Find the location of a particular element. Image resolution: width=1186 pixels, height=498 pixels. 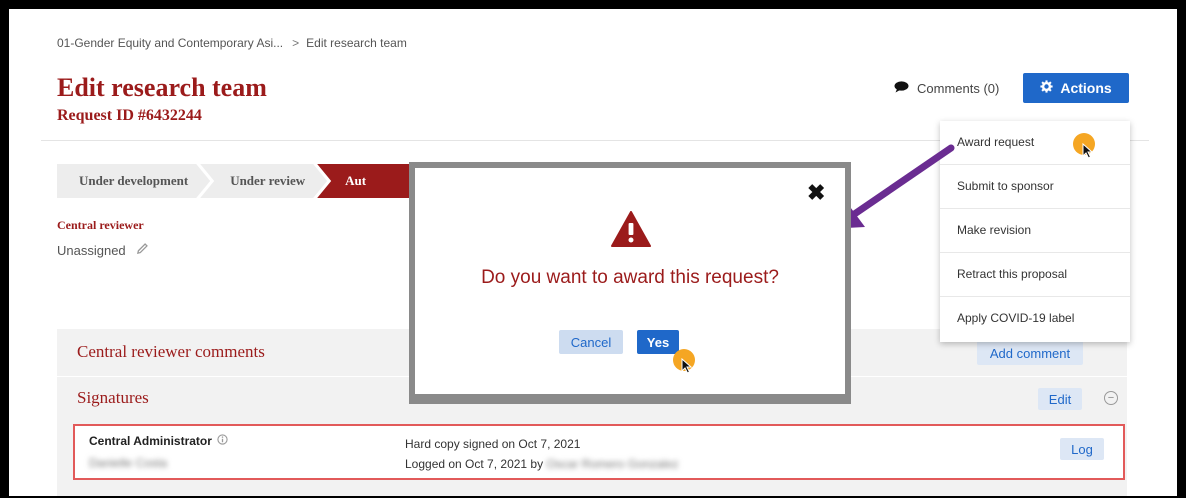

cursor-highlight-yes is located at coordinates (684, 361).